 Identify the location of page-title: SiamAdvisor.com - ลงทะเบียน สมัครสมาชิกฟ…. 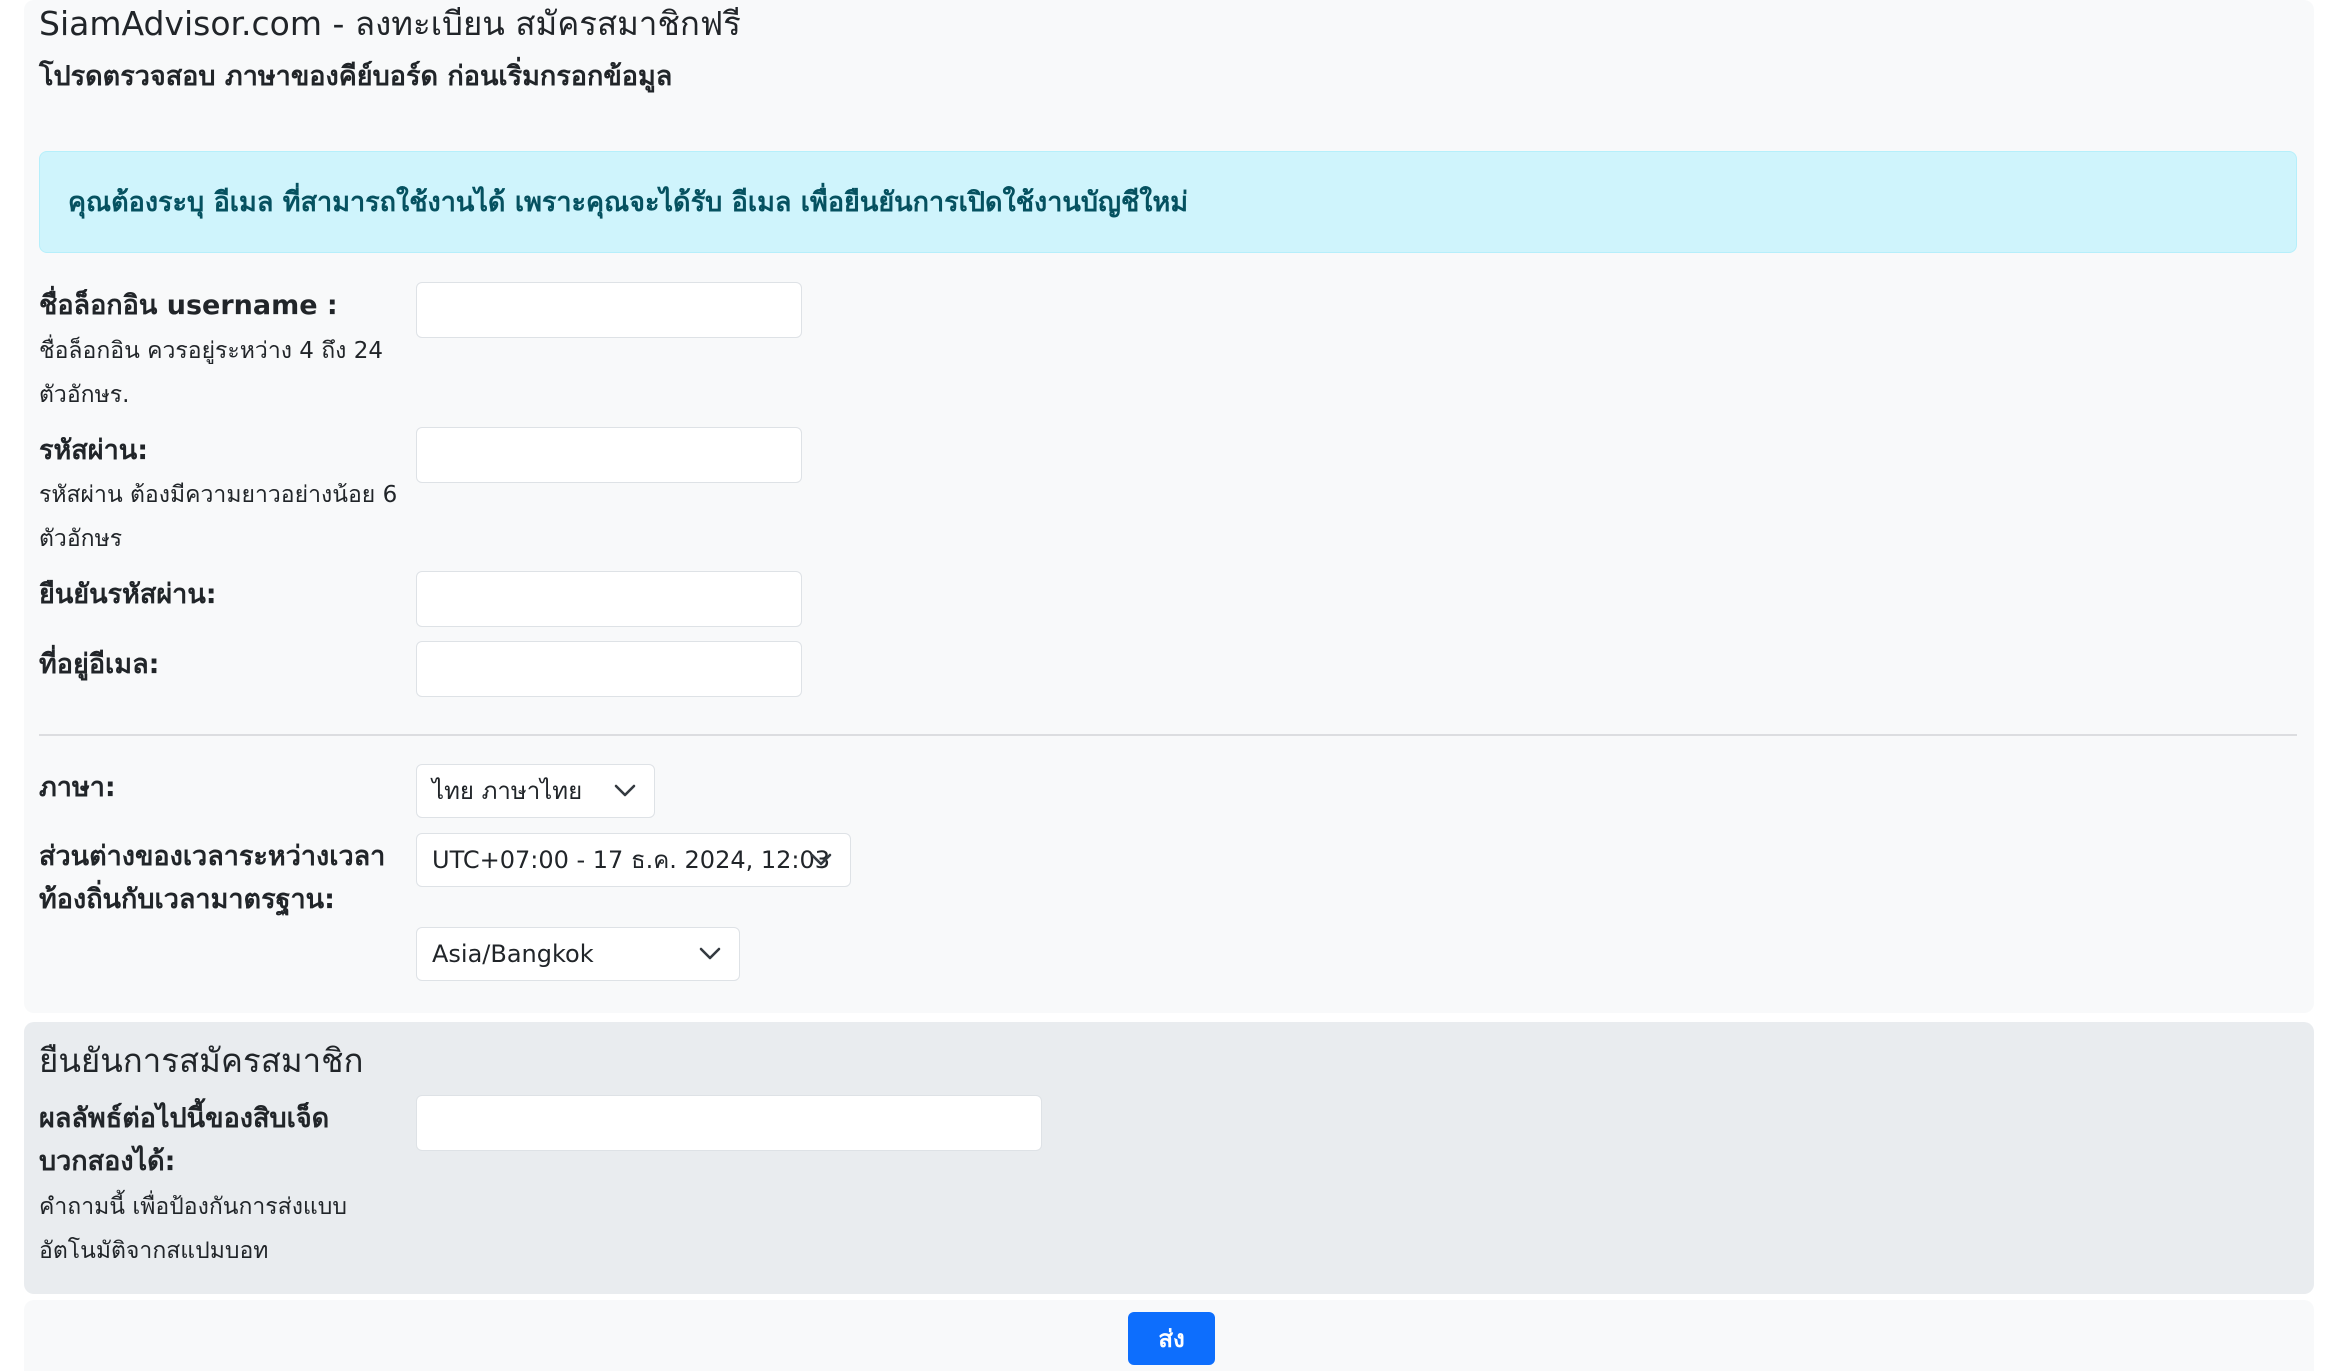
(390, 23).